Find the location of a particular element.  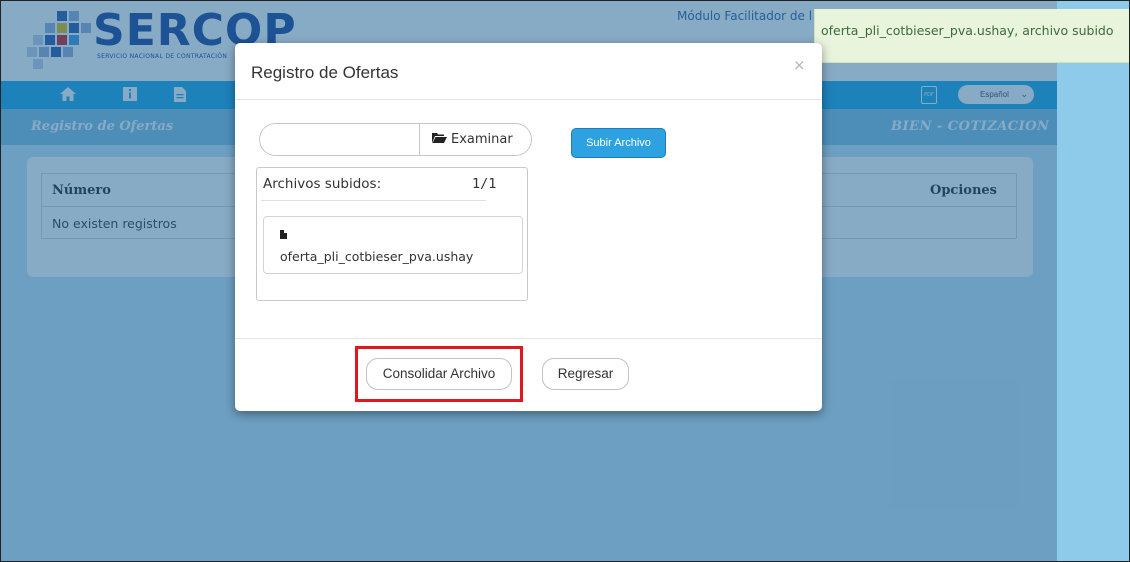

browse-label: Examinar is located at coordinates (482, 139).